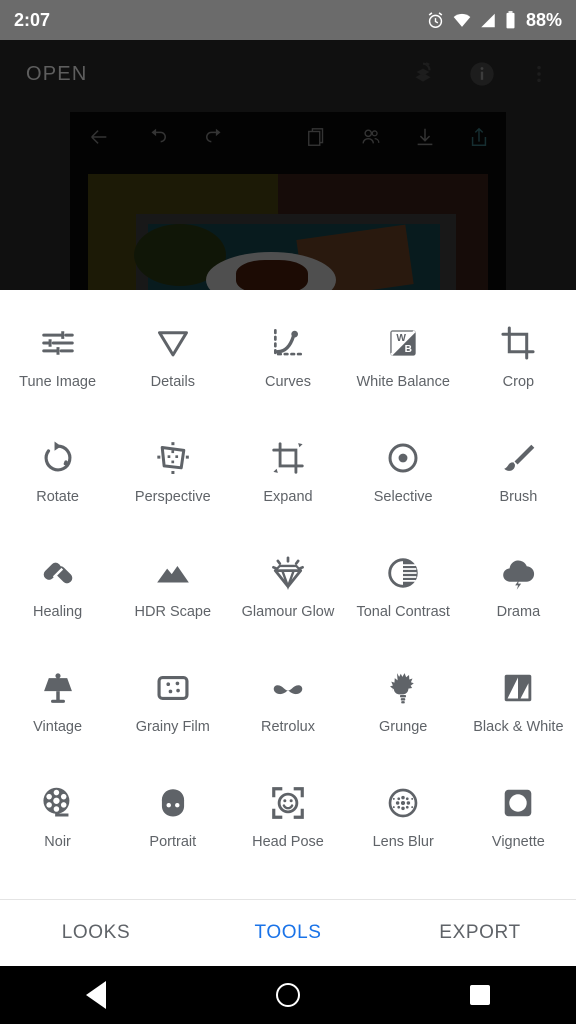 Image resolution: width=576 pixels, height=1024 pixels. I want to click on selective-icon, so click(403, 458).